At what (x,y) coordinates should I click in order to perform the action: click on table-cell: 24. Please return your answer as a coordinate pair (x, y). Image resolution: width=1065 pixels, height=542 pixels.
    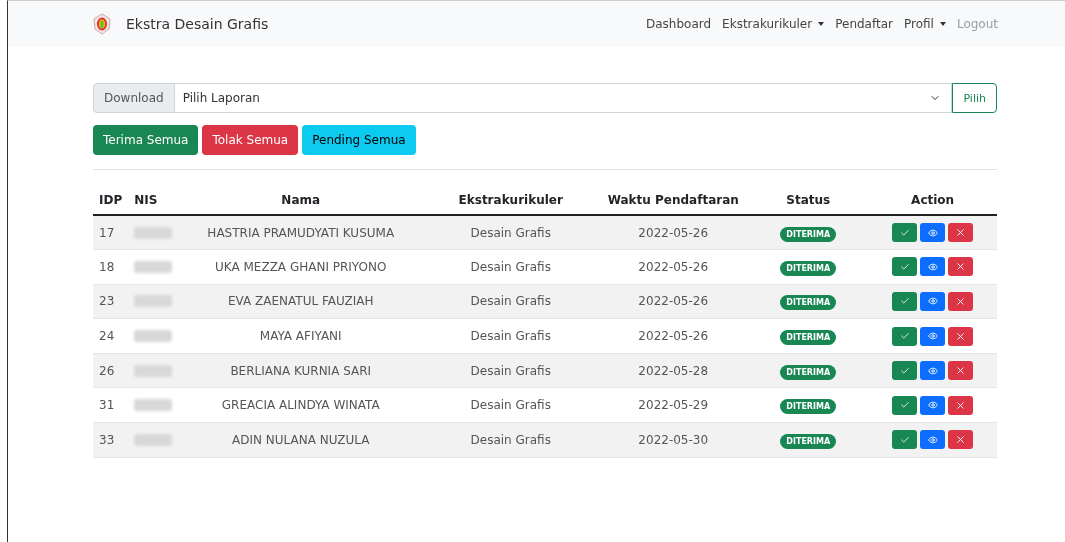
    Looking at the image, I should click on (111, 336).